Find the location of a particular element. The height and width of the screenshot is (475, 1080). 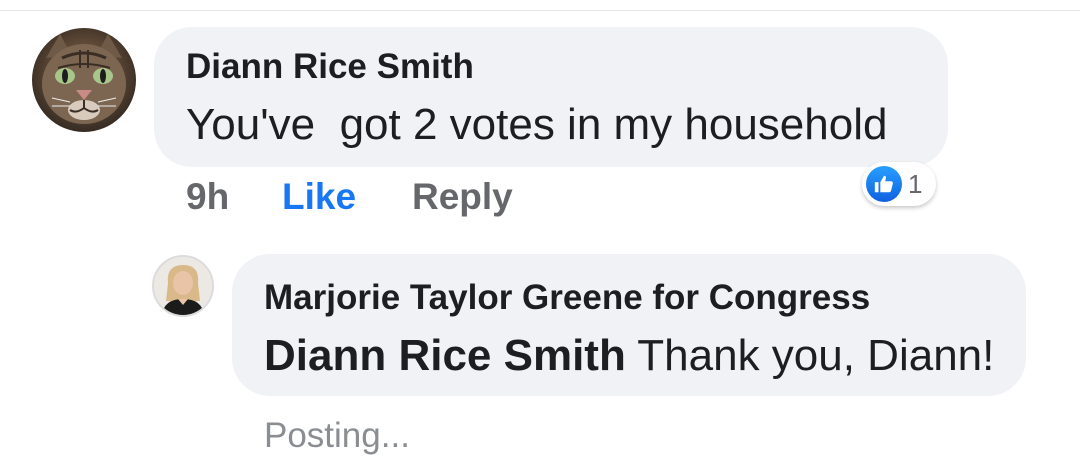

comment-author: Diann Rice Smith is located at coordinates (330, 67).